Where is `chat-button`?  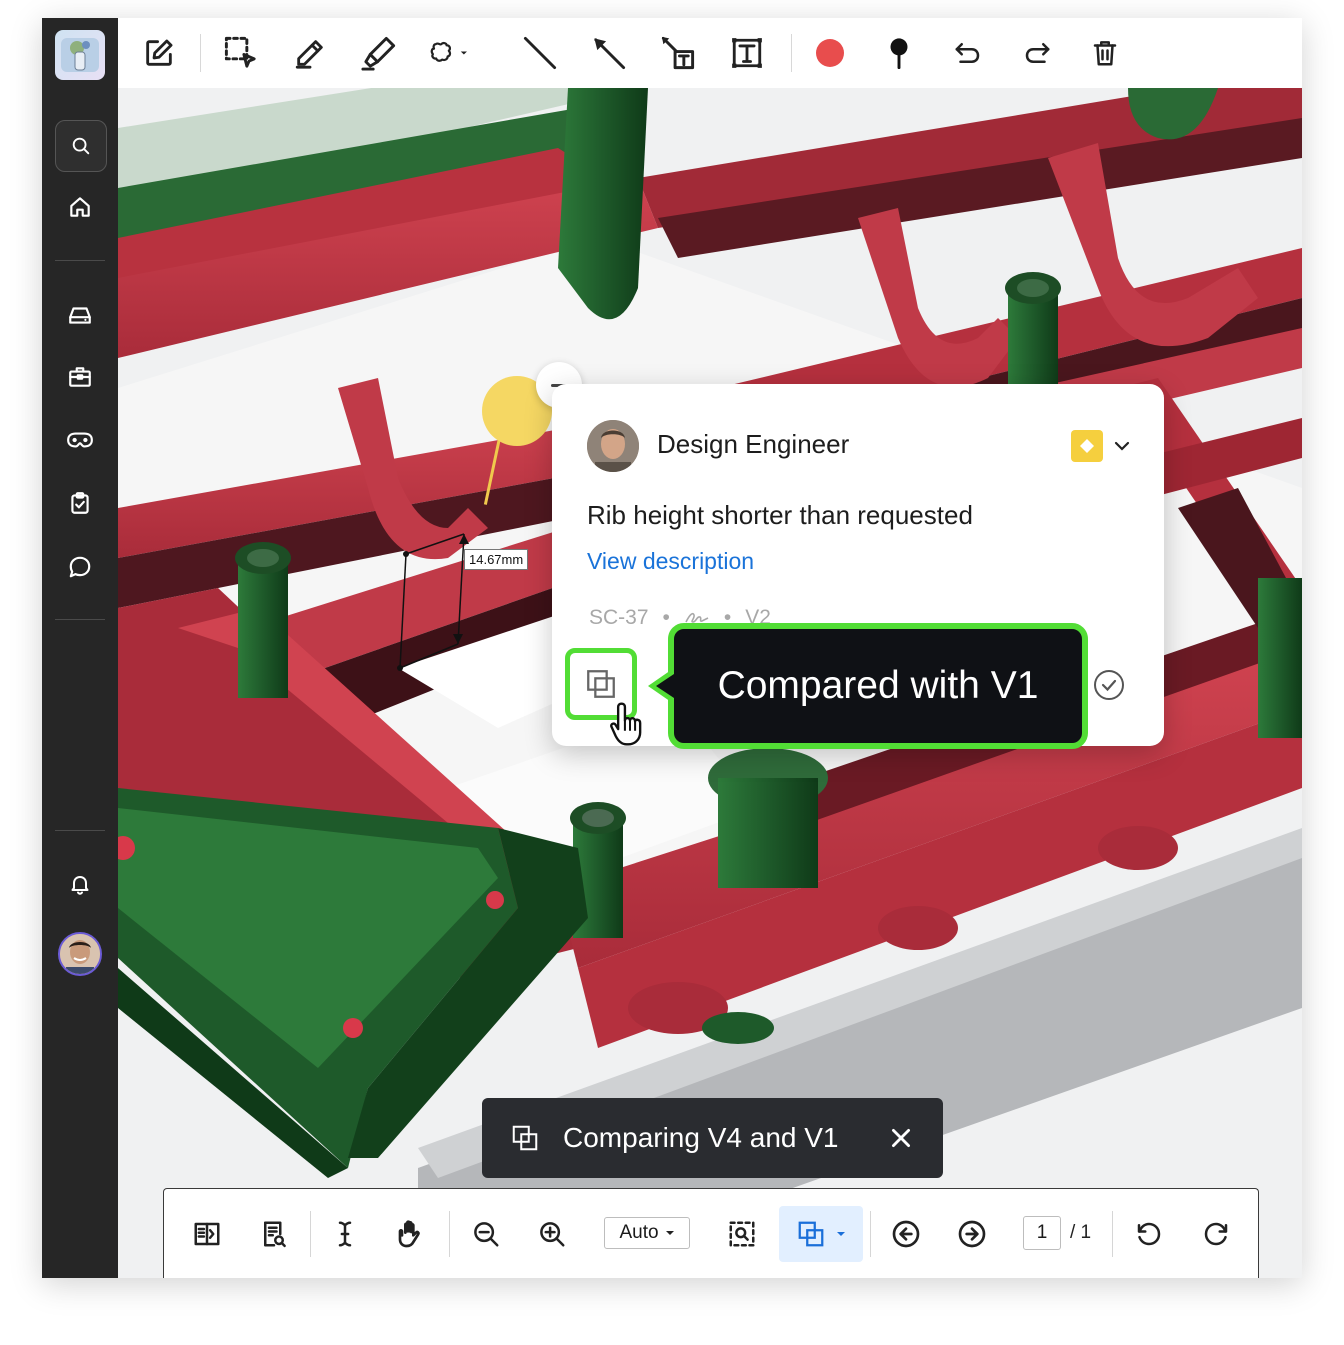
chat-button is located at coordinates (80, 567).